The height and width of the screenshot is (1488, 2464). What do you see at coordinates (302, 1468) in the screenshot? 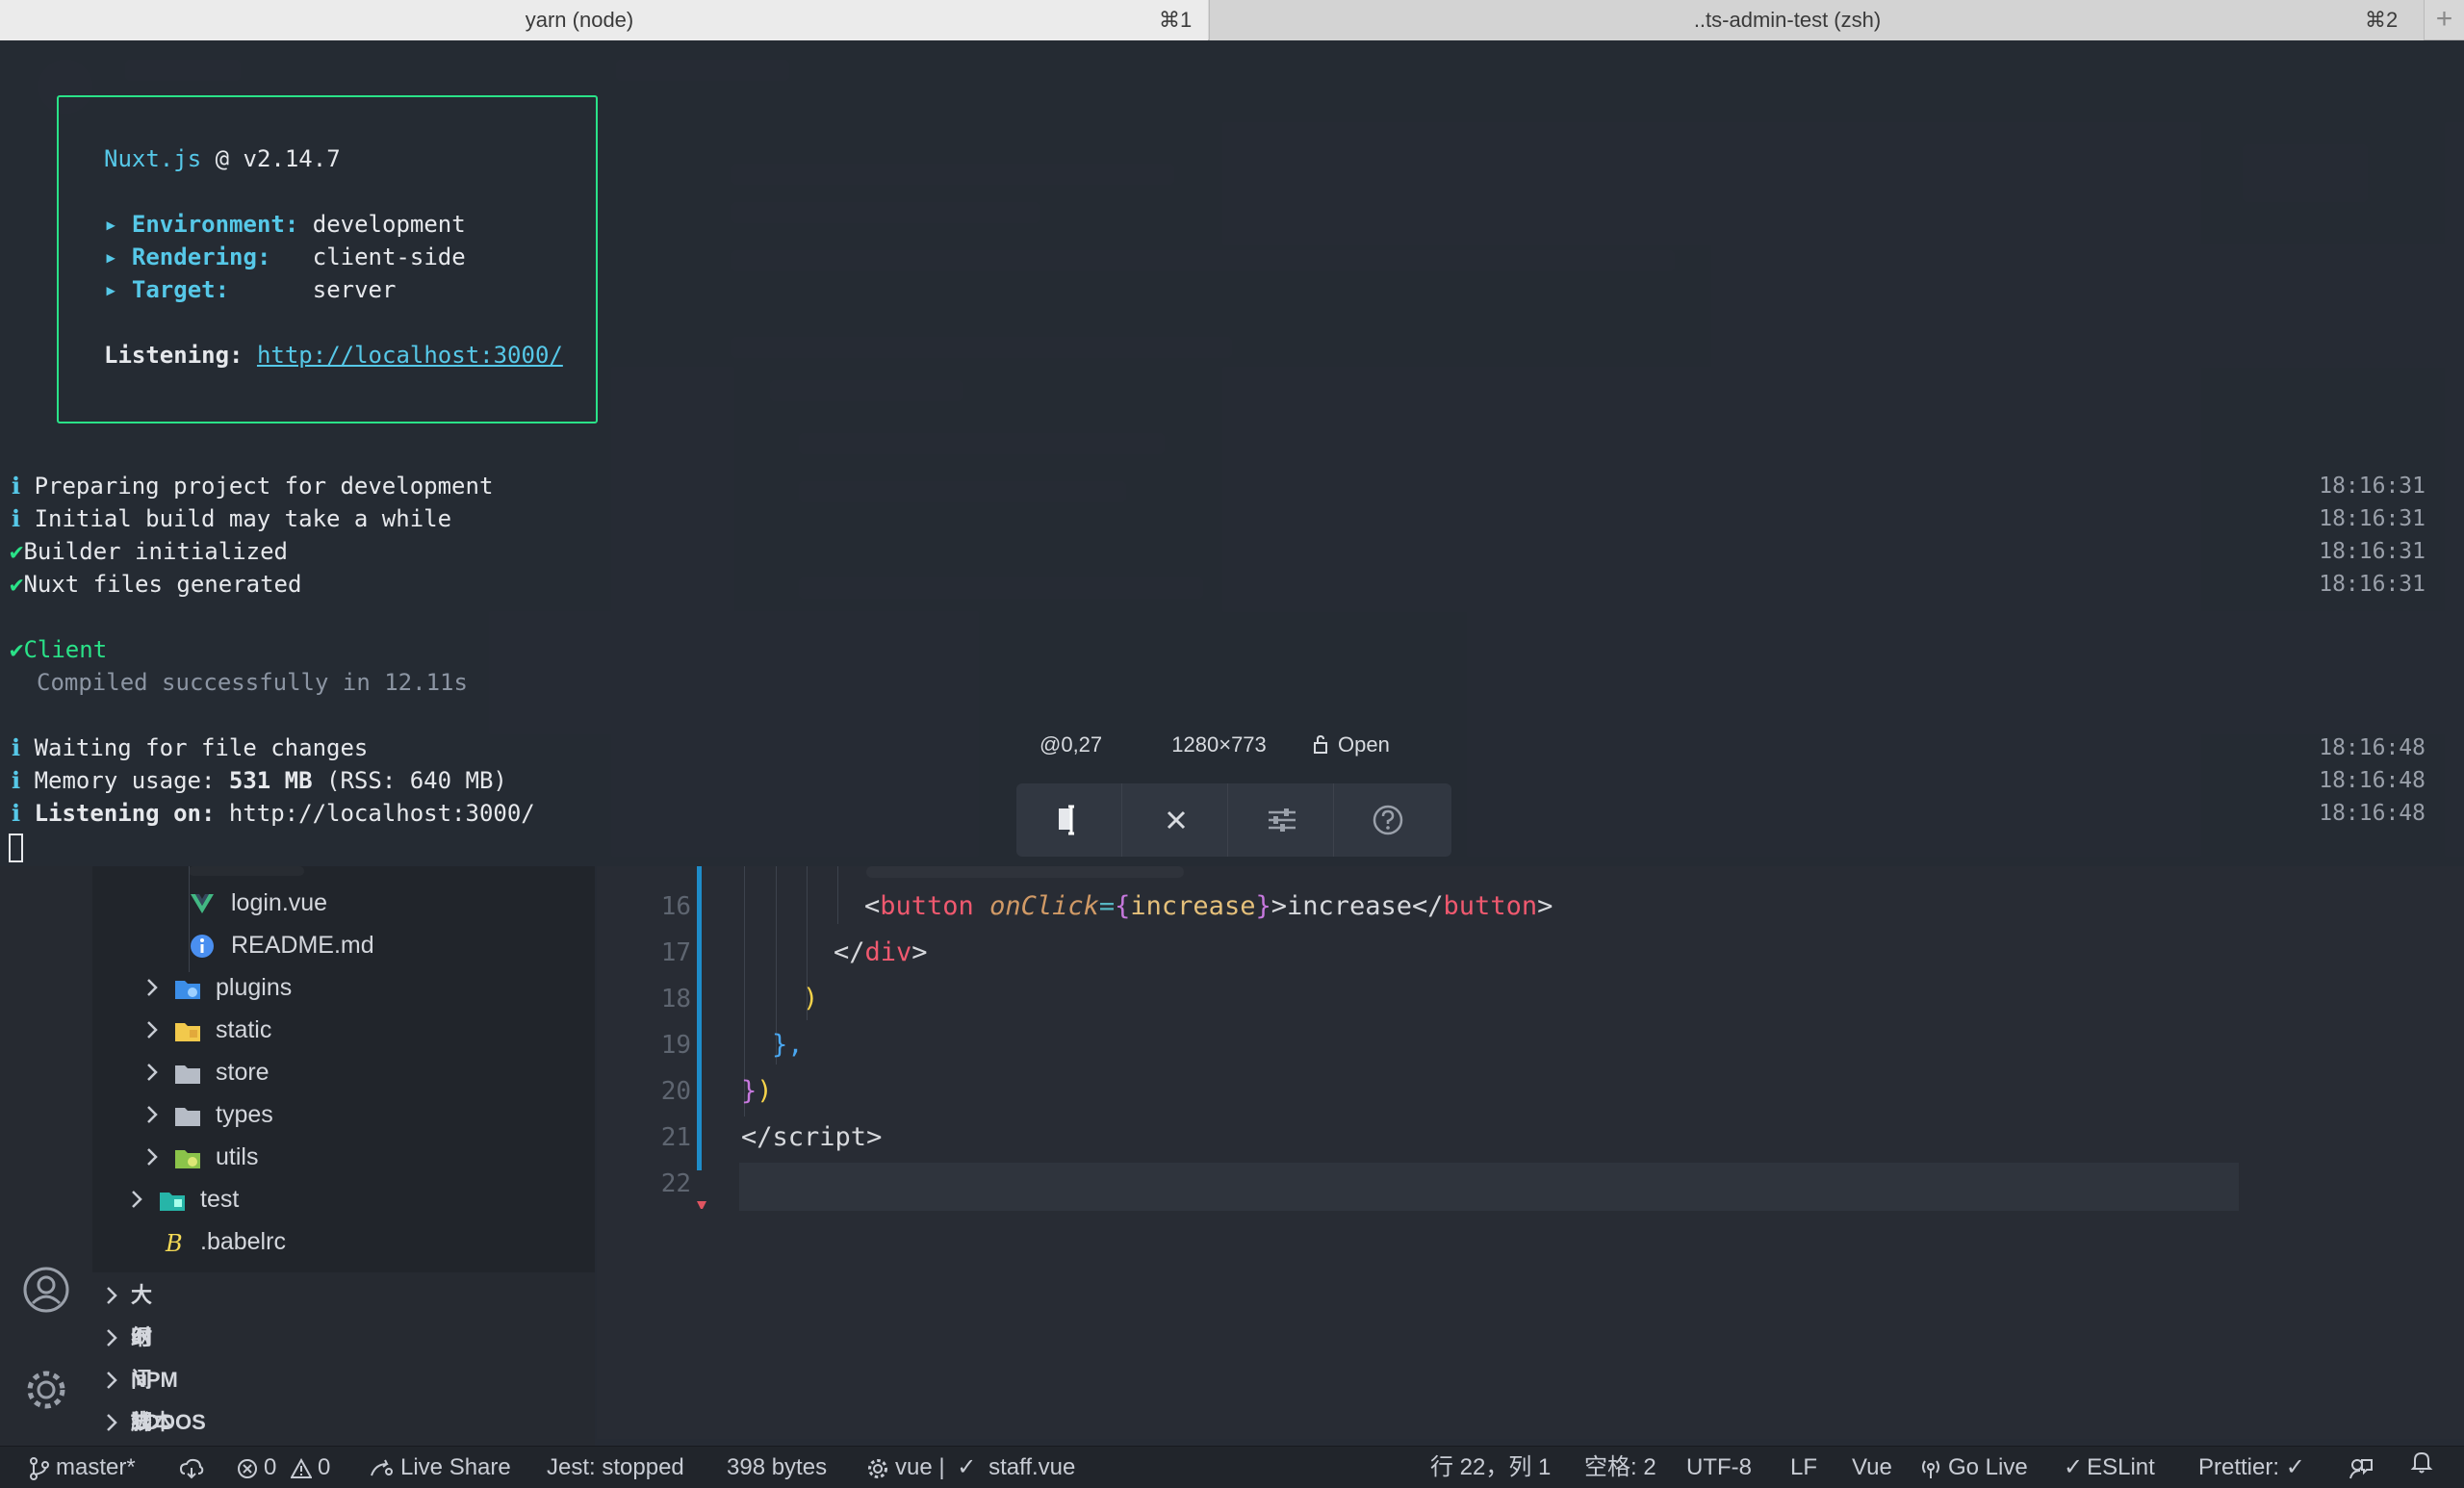
I see `warning-icon` at bounding box center [302, 1468].